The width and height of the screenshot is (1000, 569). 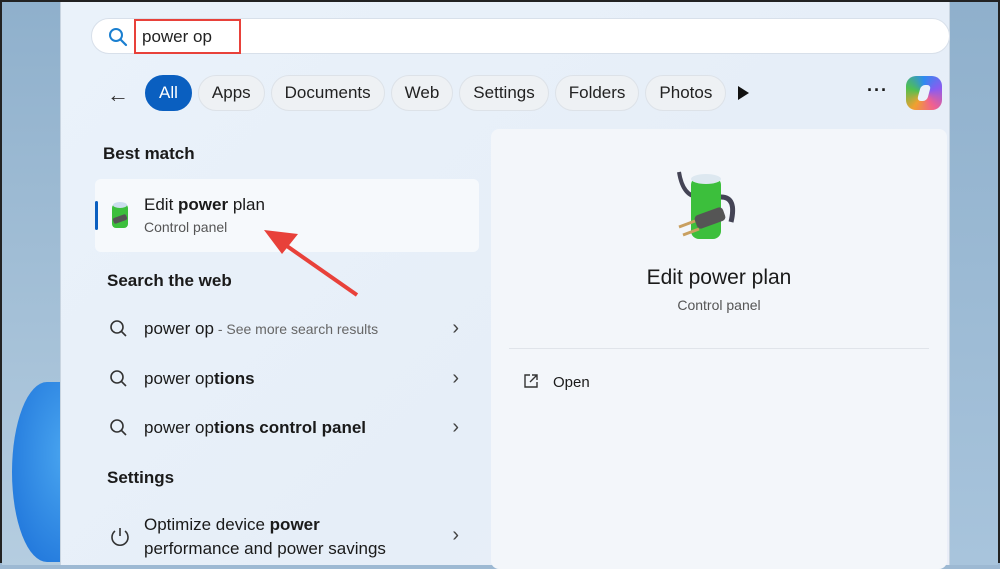 What do you see at coordinates (719, 277) in the screenshot?
I see `detail-title: Edit power plan` at bounding box center [719, 277].